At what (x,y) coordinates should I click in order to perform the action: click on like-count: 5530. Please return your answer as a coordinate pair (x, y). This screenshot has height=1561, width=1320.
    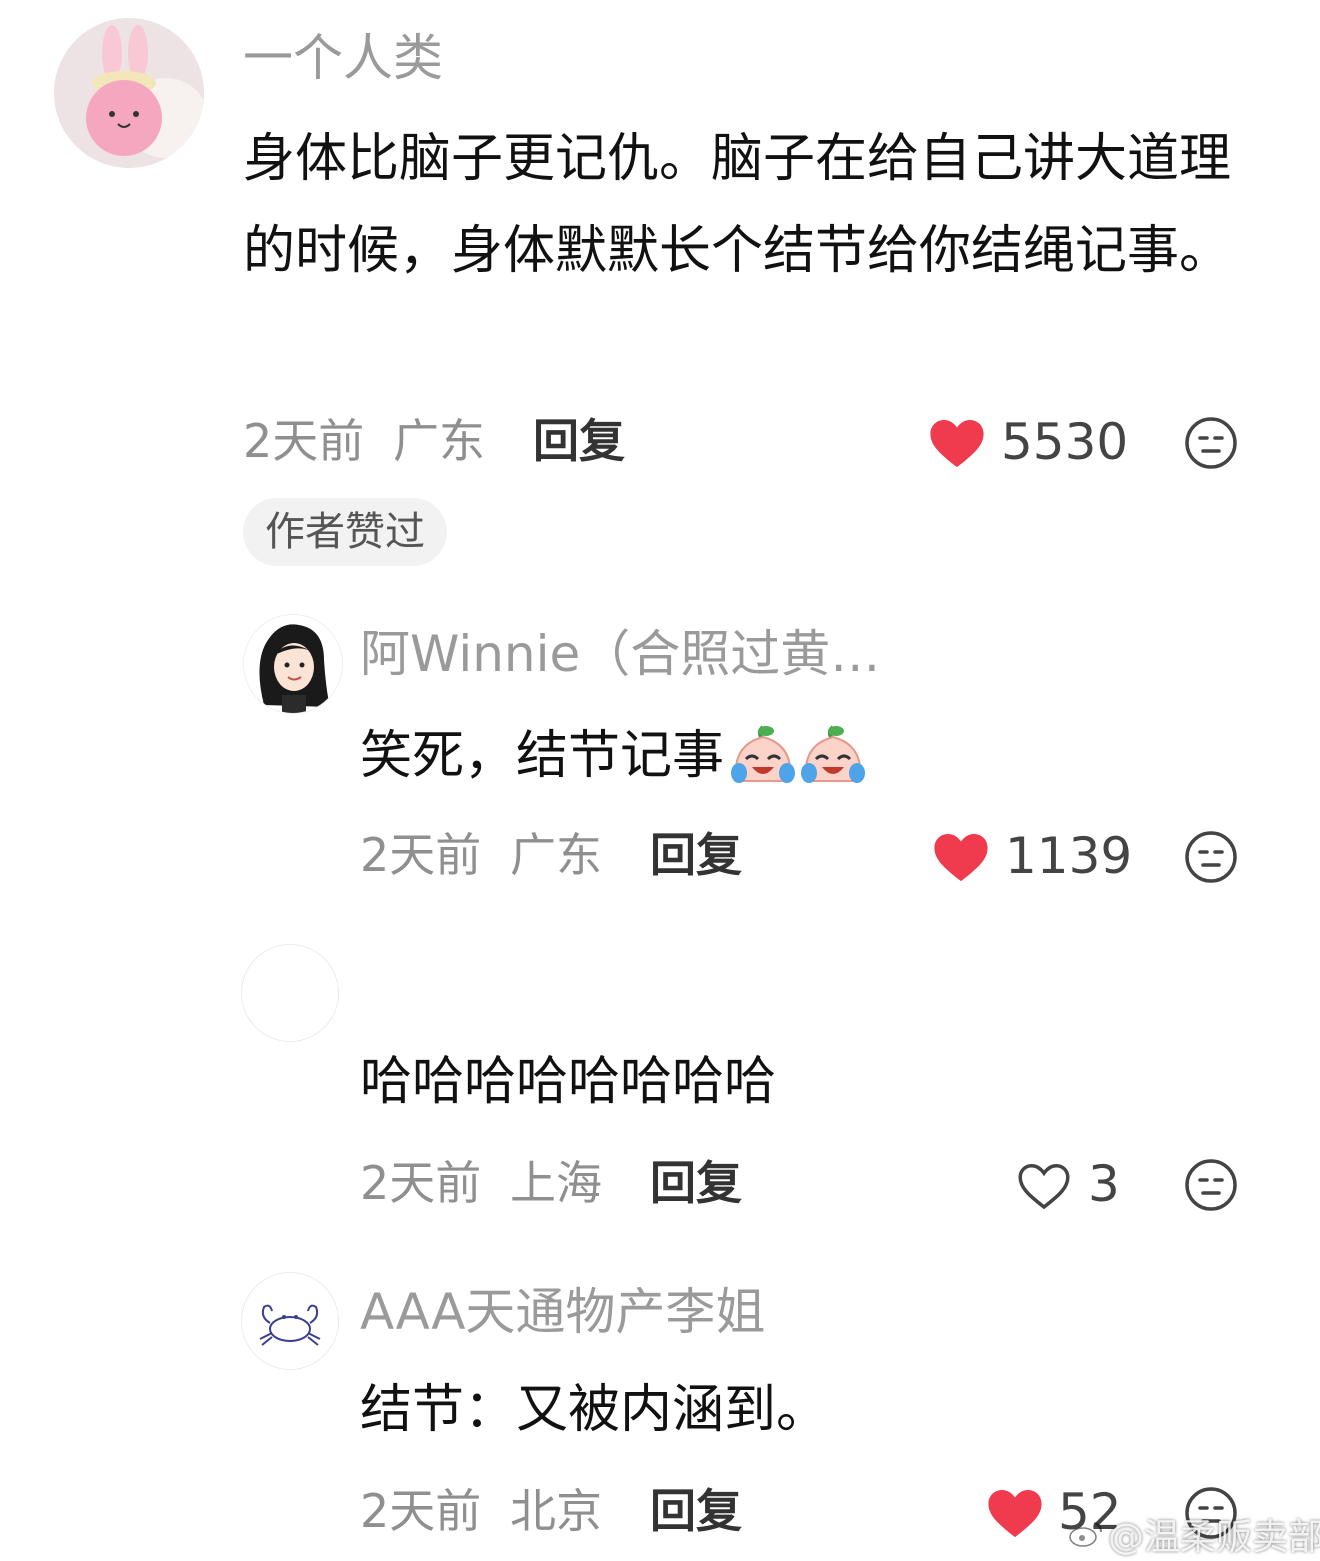
    Looking at the image, I should click on (1065, 442).